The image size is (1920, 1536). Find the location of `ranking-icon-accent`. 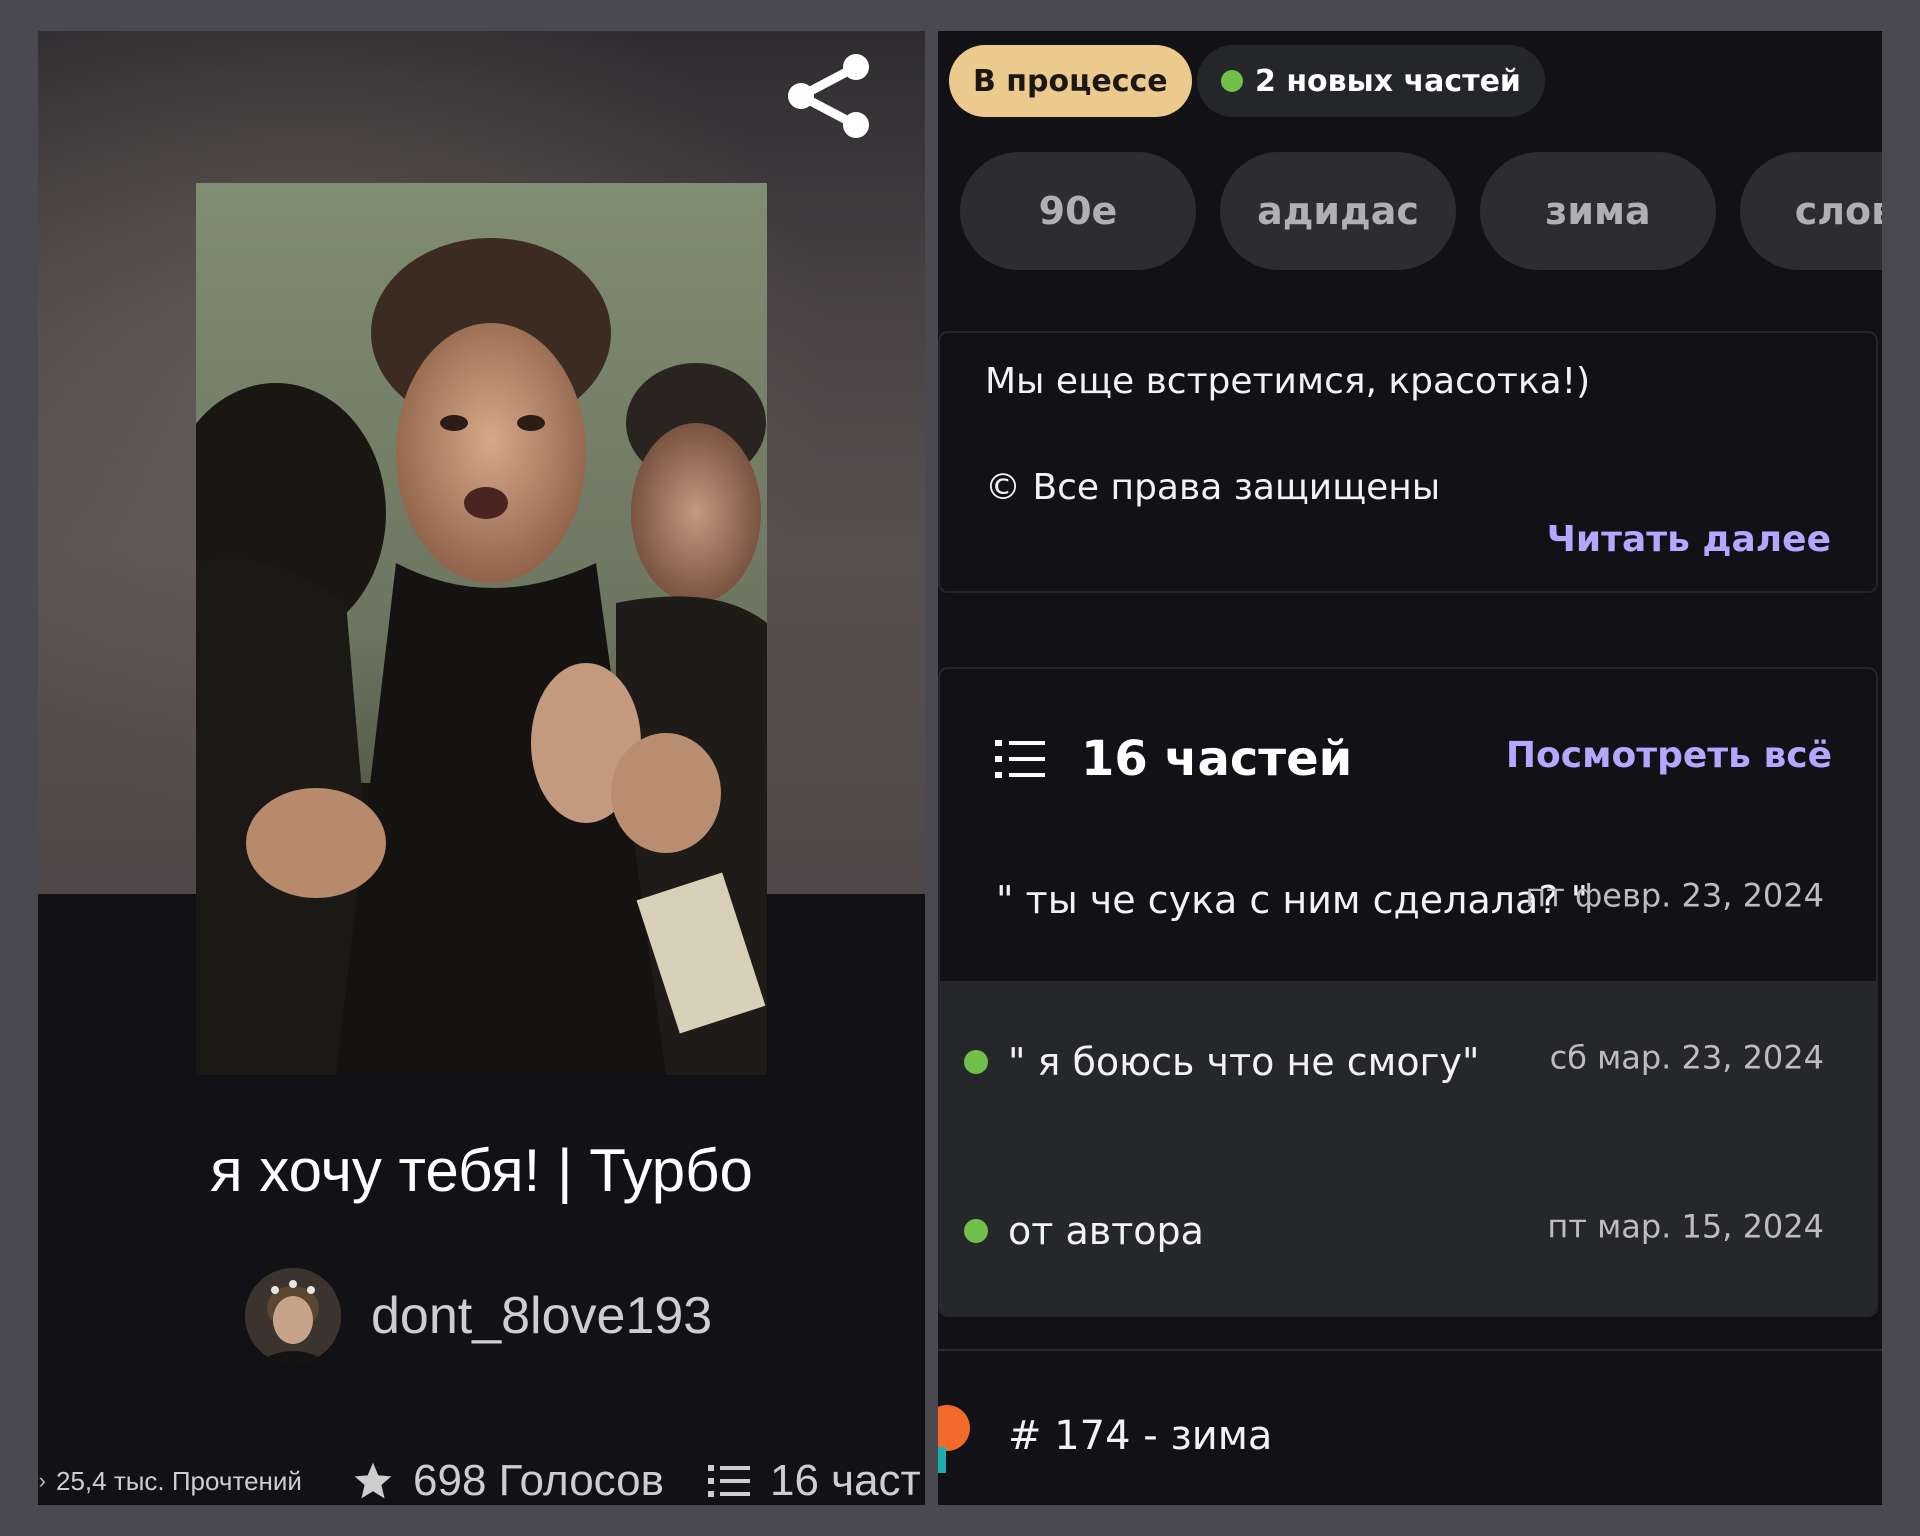

ranking-icon-accent is located at coordinates (942, 1460).